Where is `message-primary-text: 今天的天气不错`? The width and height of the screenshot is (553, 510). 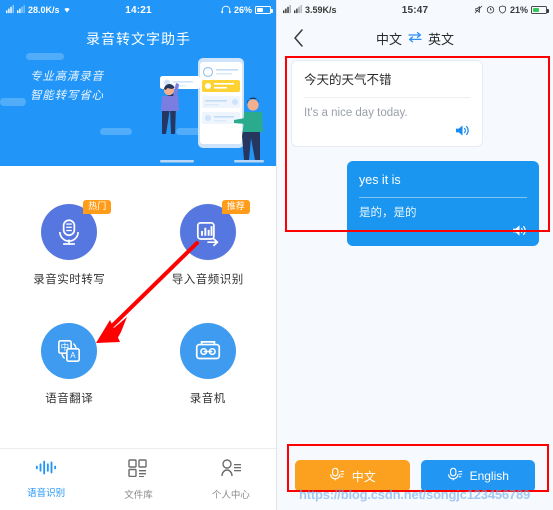 message-primary-text: 今天的天气不错 is located at coordinates (348, 80).